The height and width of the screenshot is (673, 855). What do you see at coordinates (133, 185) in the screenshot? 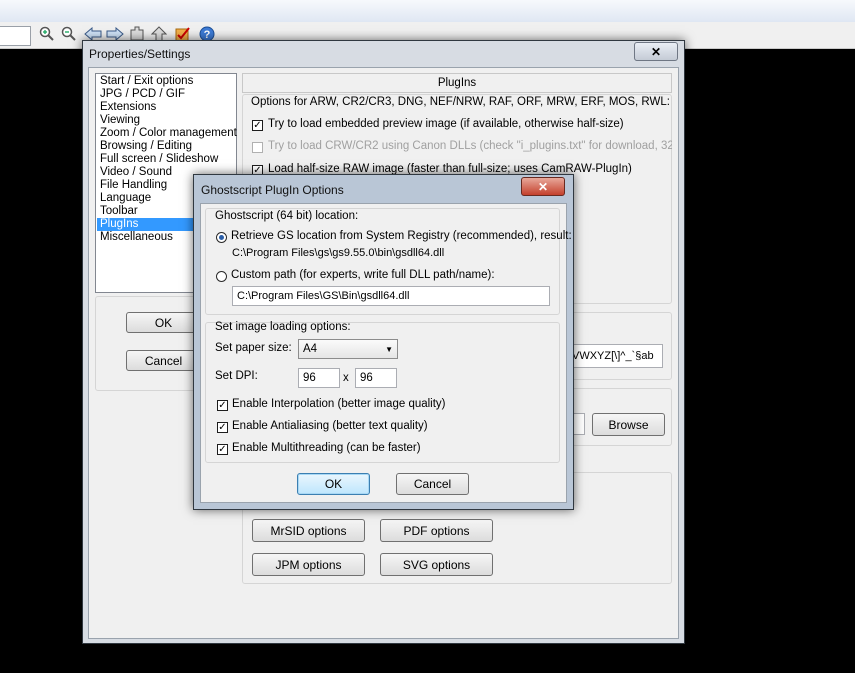
I see `list-item: File Handling` at bounding box center [133, 185].